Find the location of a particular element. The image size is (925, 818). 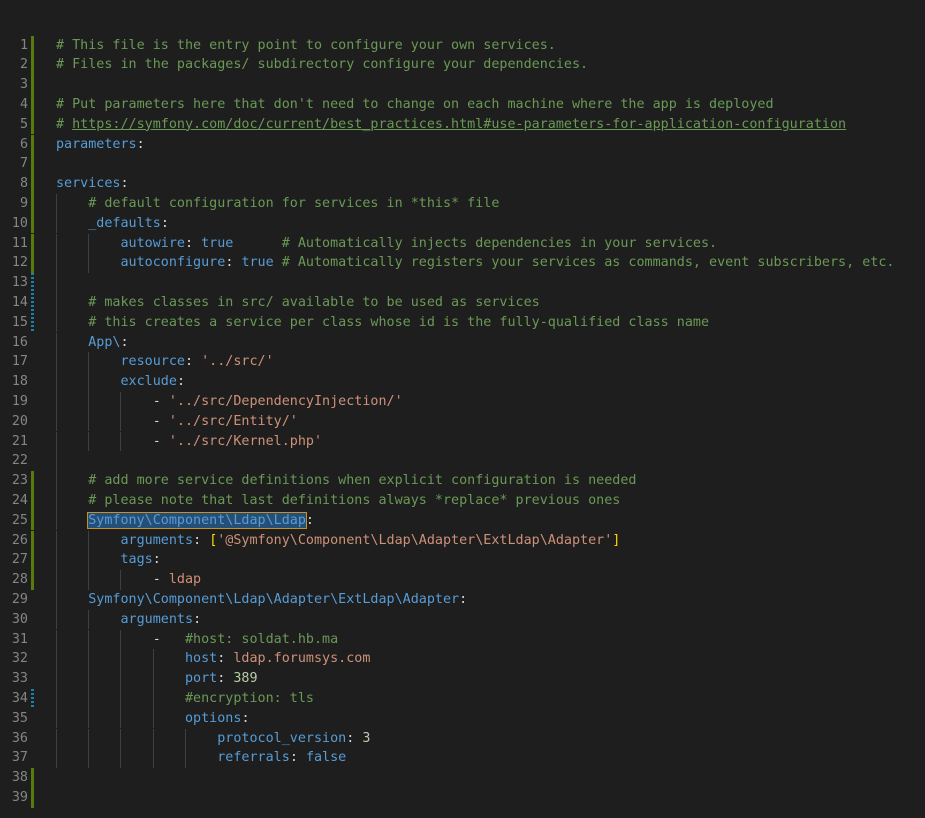

code-line: 33 port: 389 is located at coordinates (462, 679).